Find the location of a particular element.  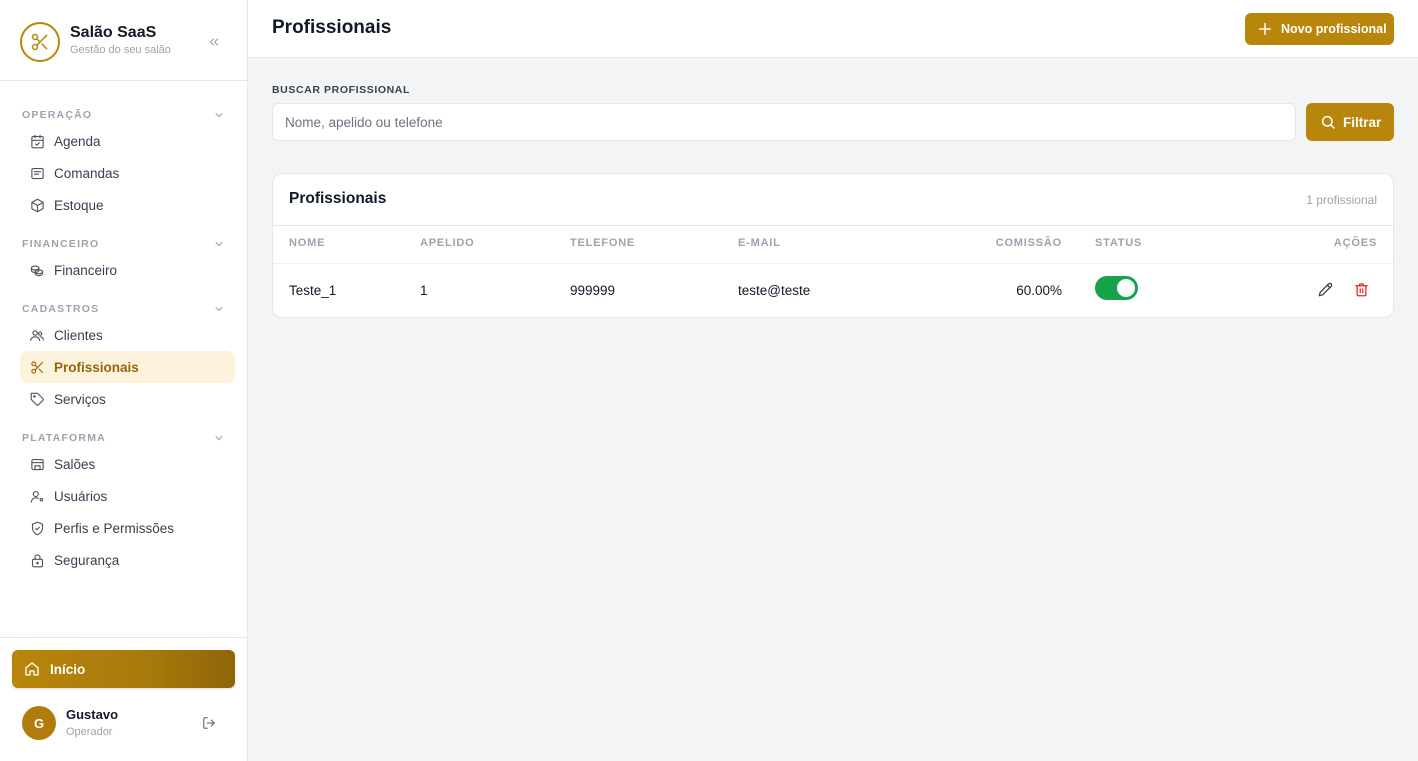

sidebar-item-estoque: Estoque is located at coordinates (127, 205).